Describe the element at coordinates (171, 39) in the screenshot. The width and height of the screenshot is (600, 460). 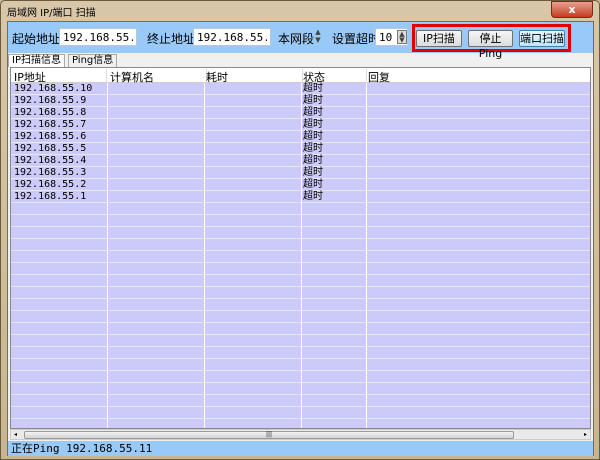
I see `end-address-label: 终止地址` at that location.